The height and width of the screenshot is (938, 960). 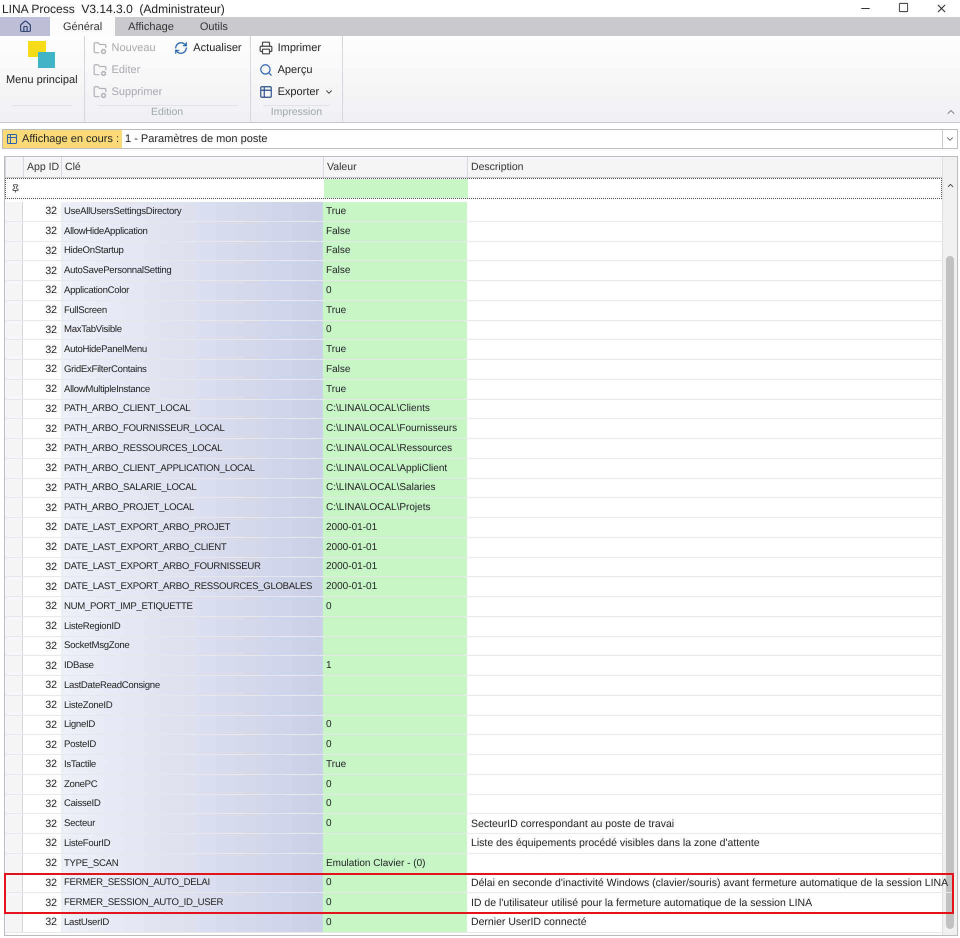 What do you see at coordinates (473, 804) in the screenshot?
I see `table-row: 32 CaisseID 0` at bounding box center [473, 804].